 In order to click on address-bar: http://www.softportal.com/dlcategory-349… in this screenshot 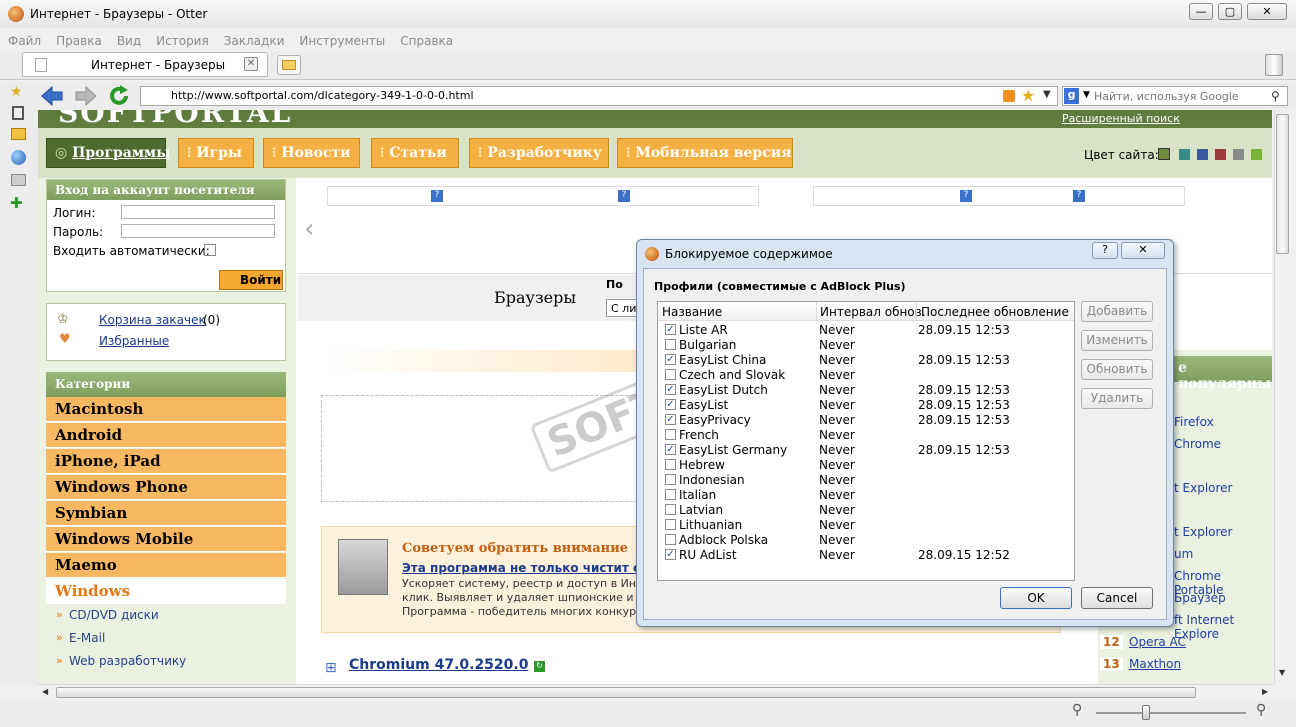, I will do `click(599, 96)`.